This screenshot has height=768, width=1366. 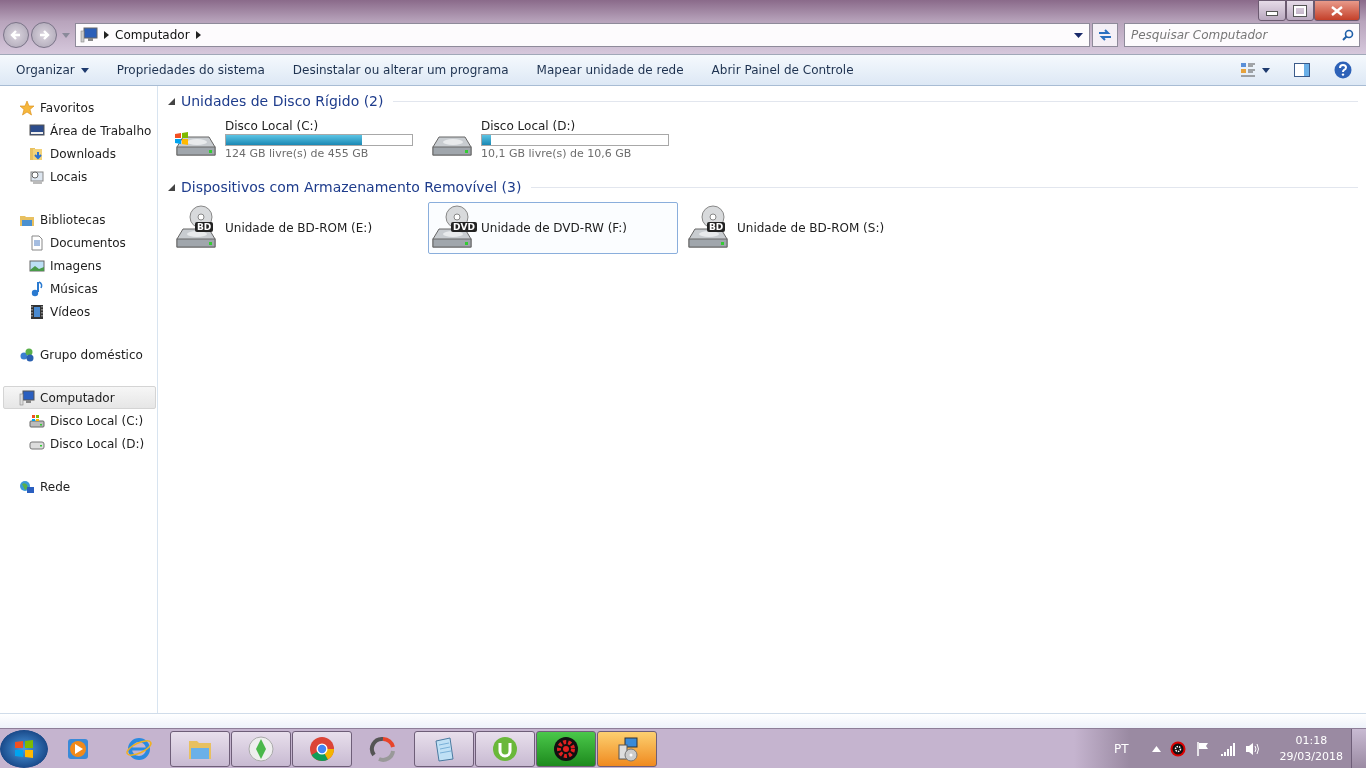 I want to click on sidebar-item: Computador, so click(x=79, y=397).